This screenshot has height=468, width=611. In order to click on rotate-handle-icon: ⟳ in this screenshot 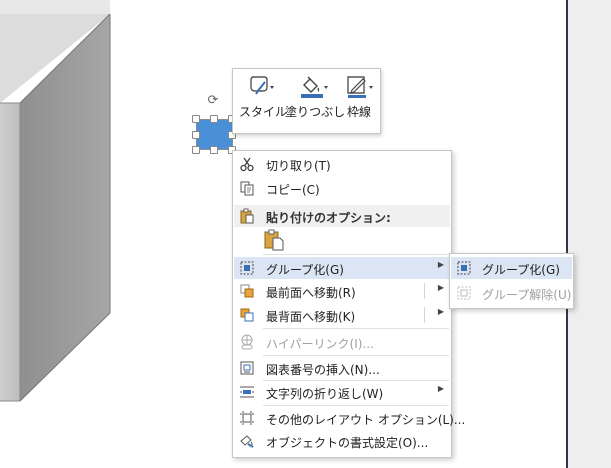, I will do `click(213, 101)`.